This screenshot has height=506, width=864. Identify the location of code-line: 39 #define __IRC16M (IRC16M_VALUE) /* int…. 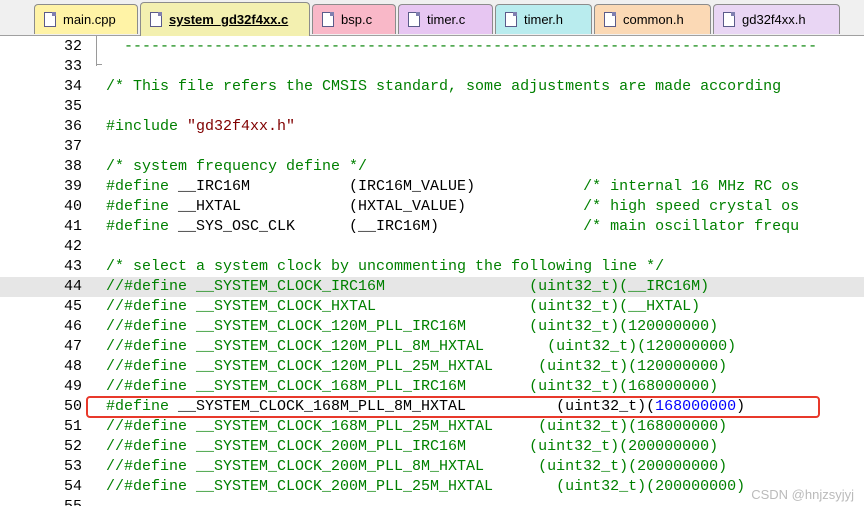
(432, 187).